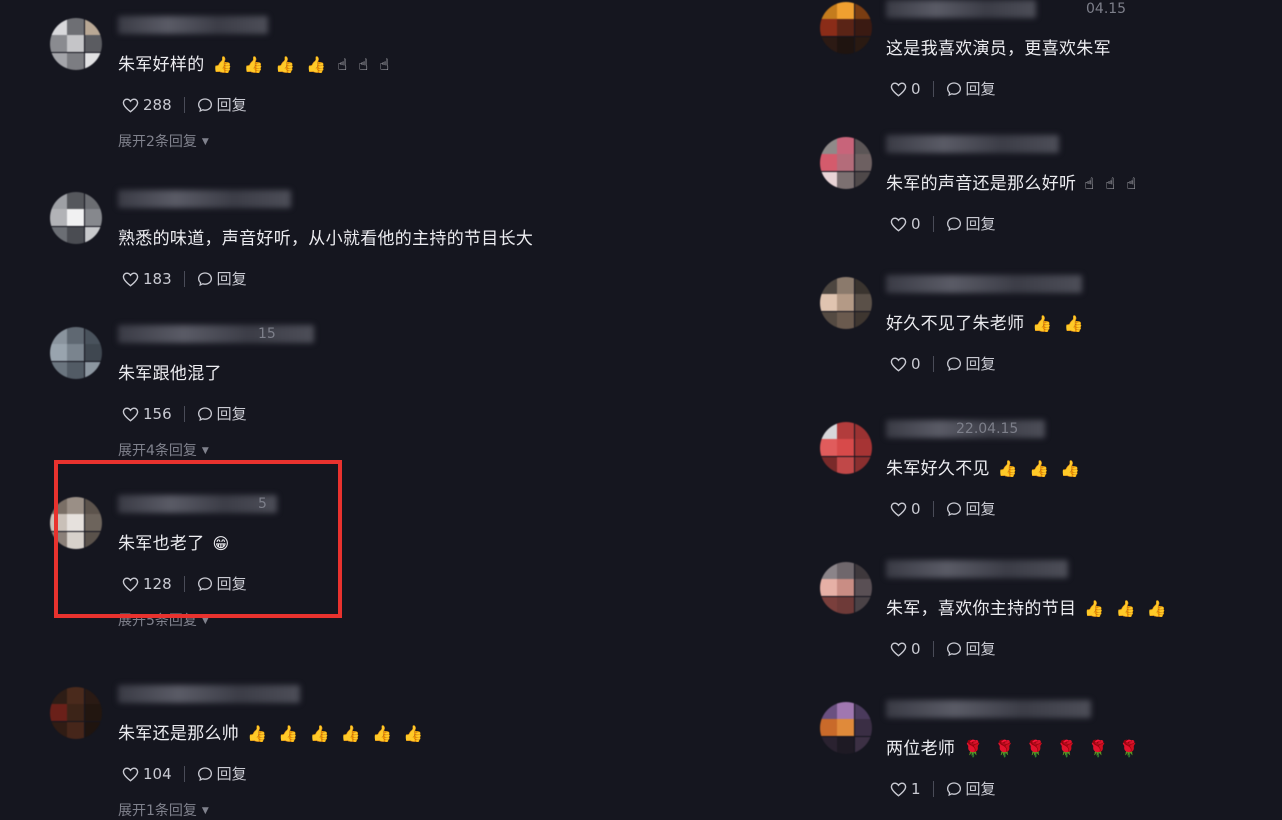 The height and width of the screenshot is (820, 1282). Describe the element at coordinates (943, 788) in the screenshot. I see `comment-actions: 1 回复` at that location.